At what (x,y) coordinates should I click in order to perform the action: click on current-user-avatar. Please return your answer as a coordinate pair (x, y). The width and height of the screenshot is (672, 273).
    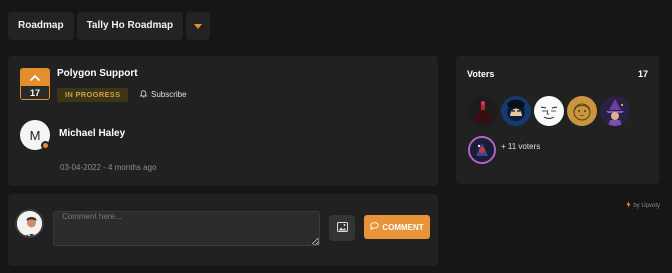
    Looking at the image, I should click on (29, 223).